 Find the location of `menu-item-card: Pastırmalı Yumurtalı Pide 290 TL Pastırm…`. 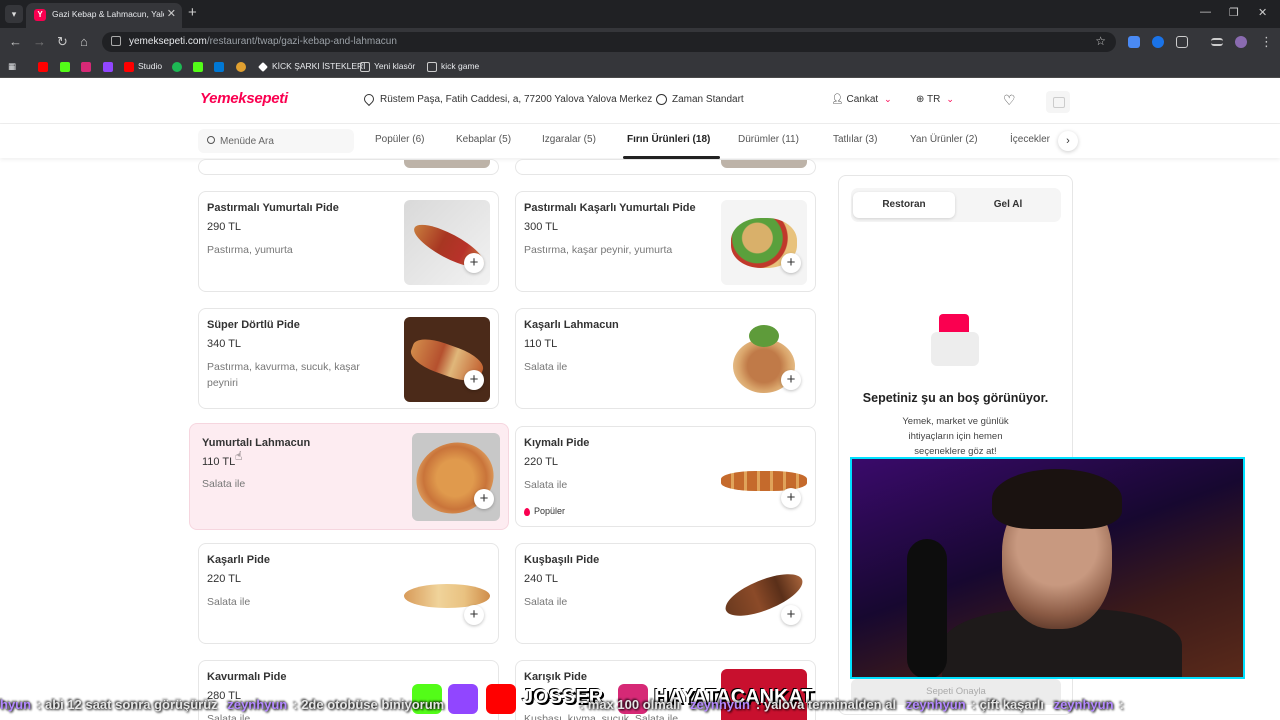

menu-item-card: Pastırmalı Yumurtalı Pide 290 TL Pastırm… is located at coordinates (348, 241).